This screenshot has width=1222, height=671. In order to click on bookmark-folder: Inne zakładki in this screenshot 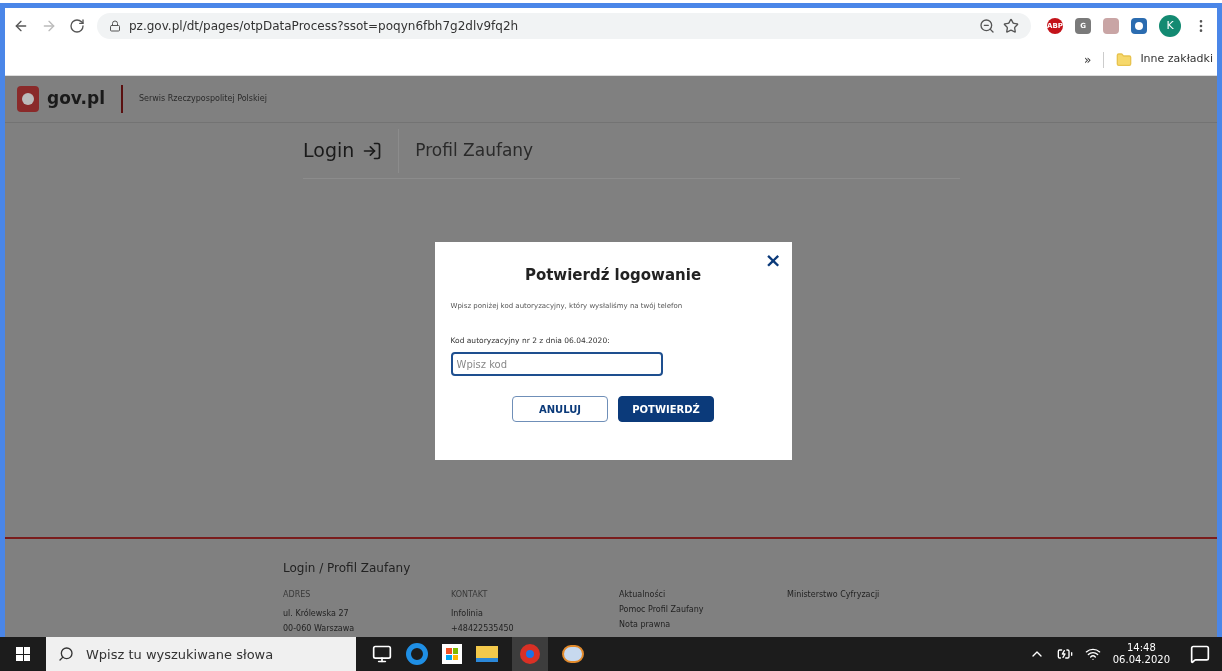, I will do `click(1164, 59)`.